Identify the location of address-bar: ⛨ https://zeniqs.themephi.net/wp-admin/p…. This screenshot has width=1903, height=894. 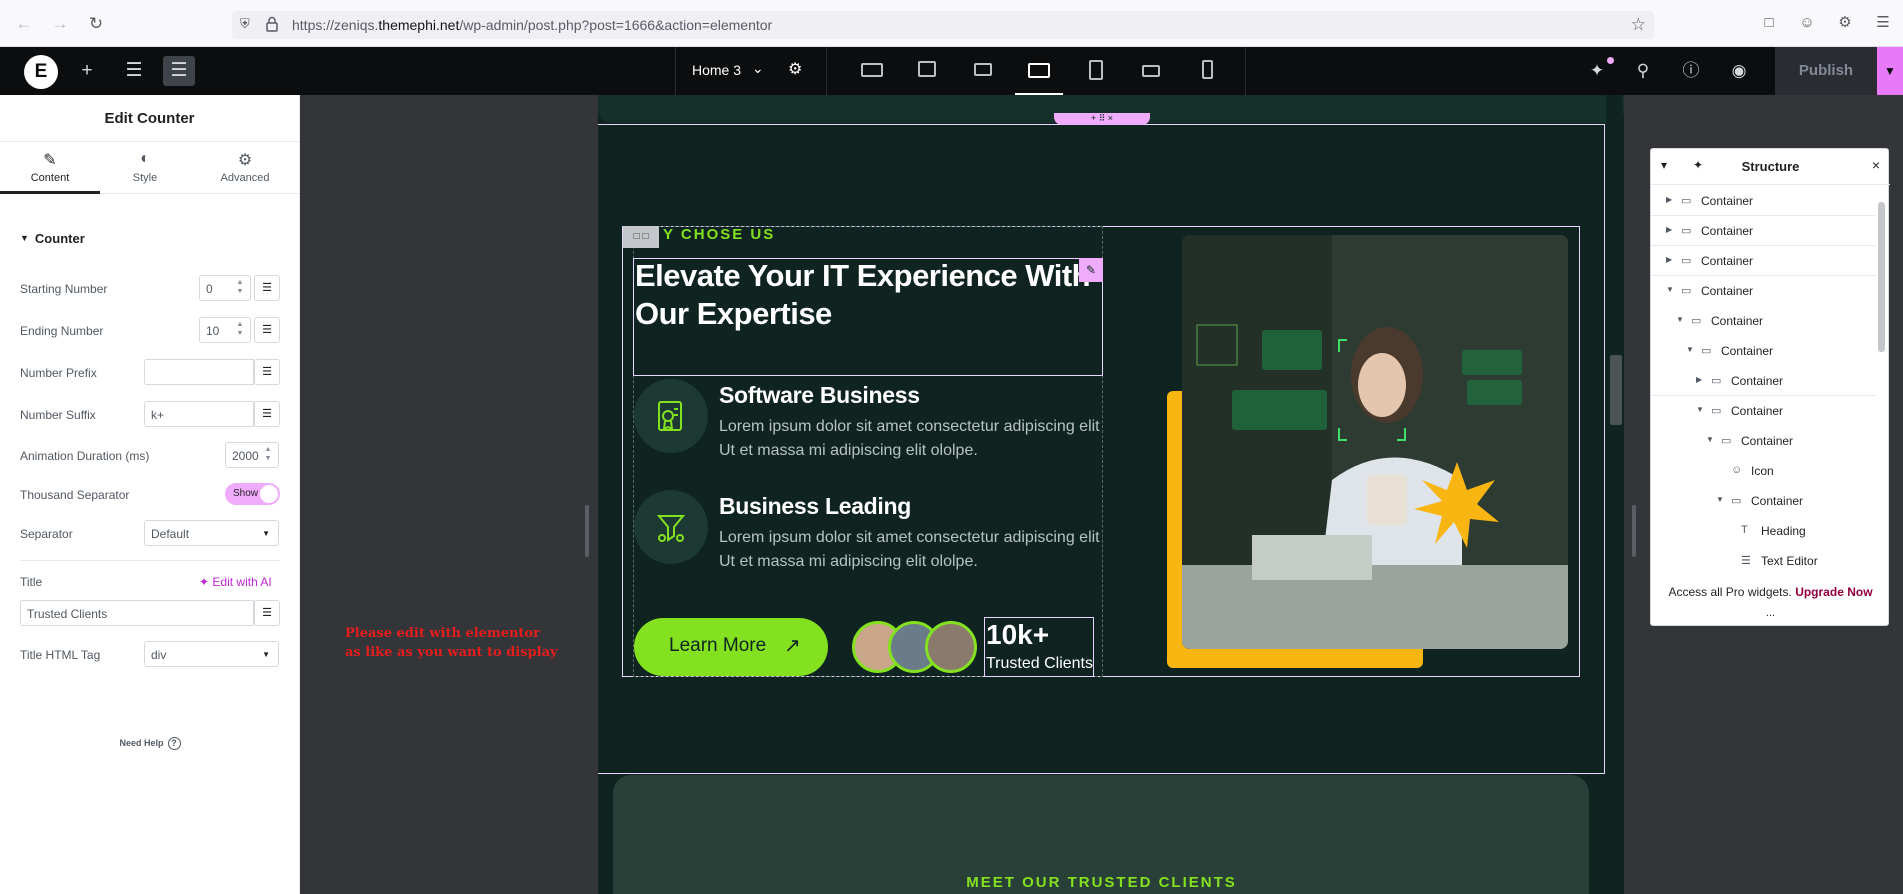
(943, 25).